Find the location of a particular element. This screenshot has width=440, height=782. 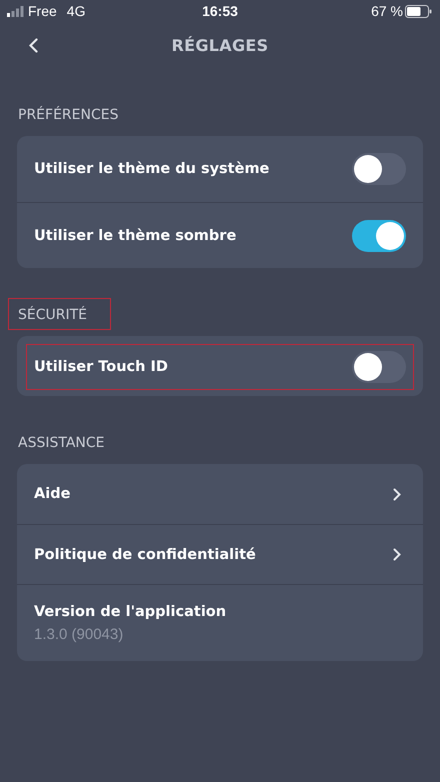

section-header: SÉCURITÉ is located at coordinates (60, 314).